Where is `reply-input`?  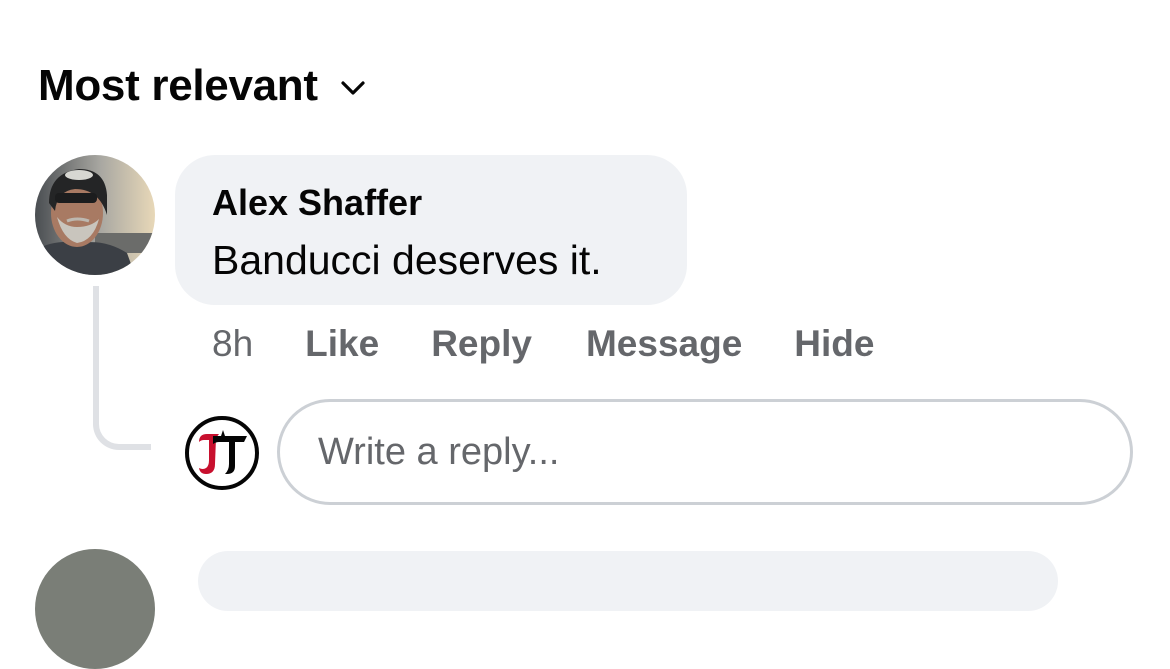
reply-input is located at coordinates (708, 452).